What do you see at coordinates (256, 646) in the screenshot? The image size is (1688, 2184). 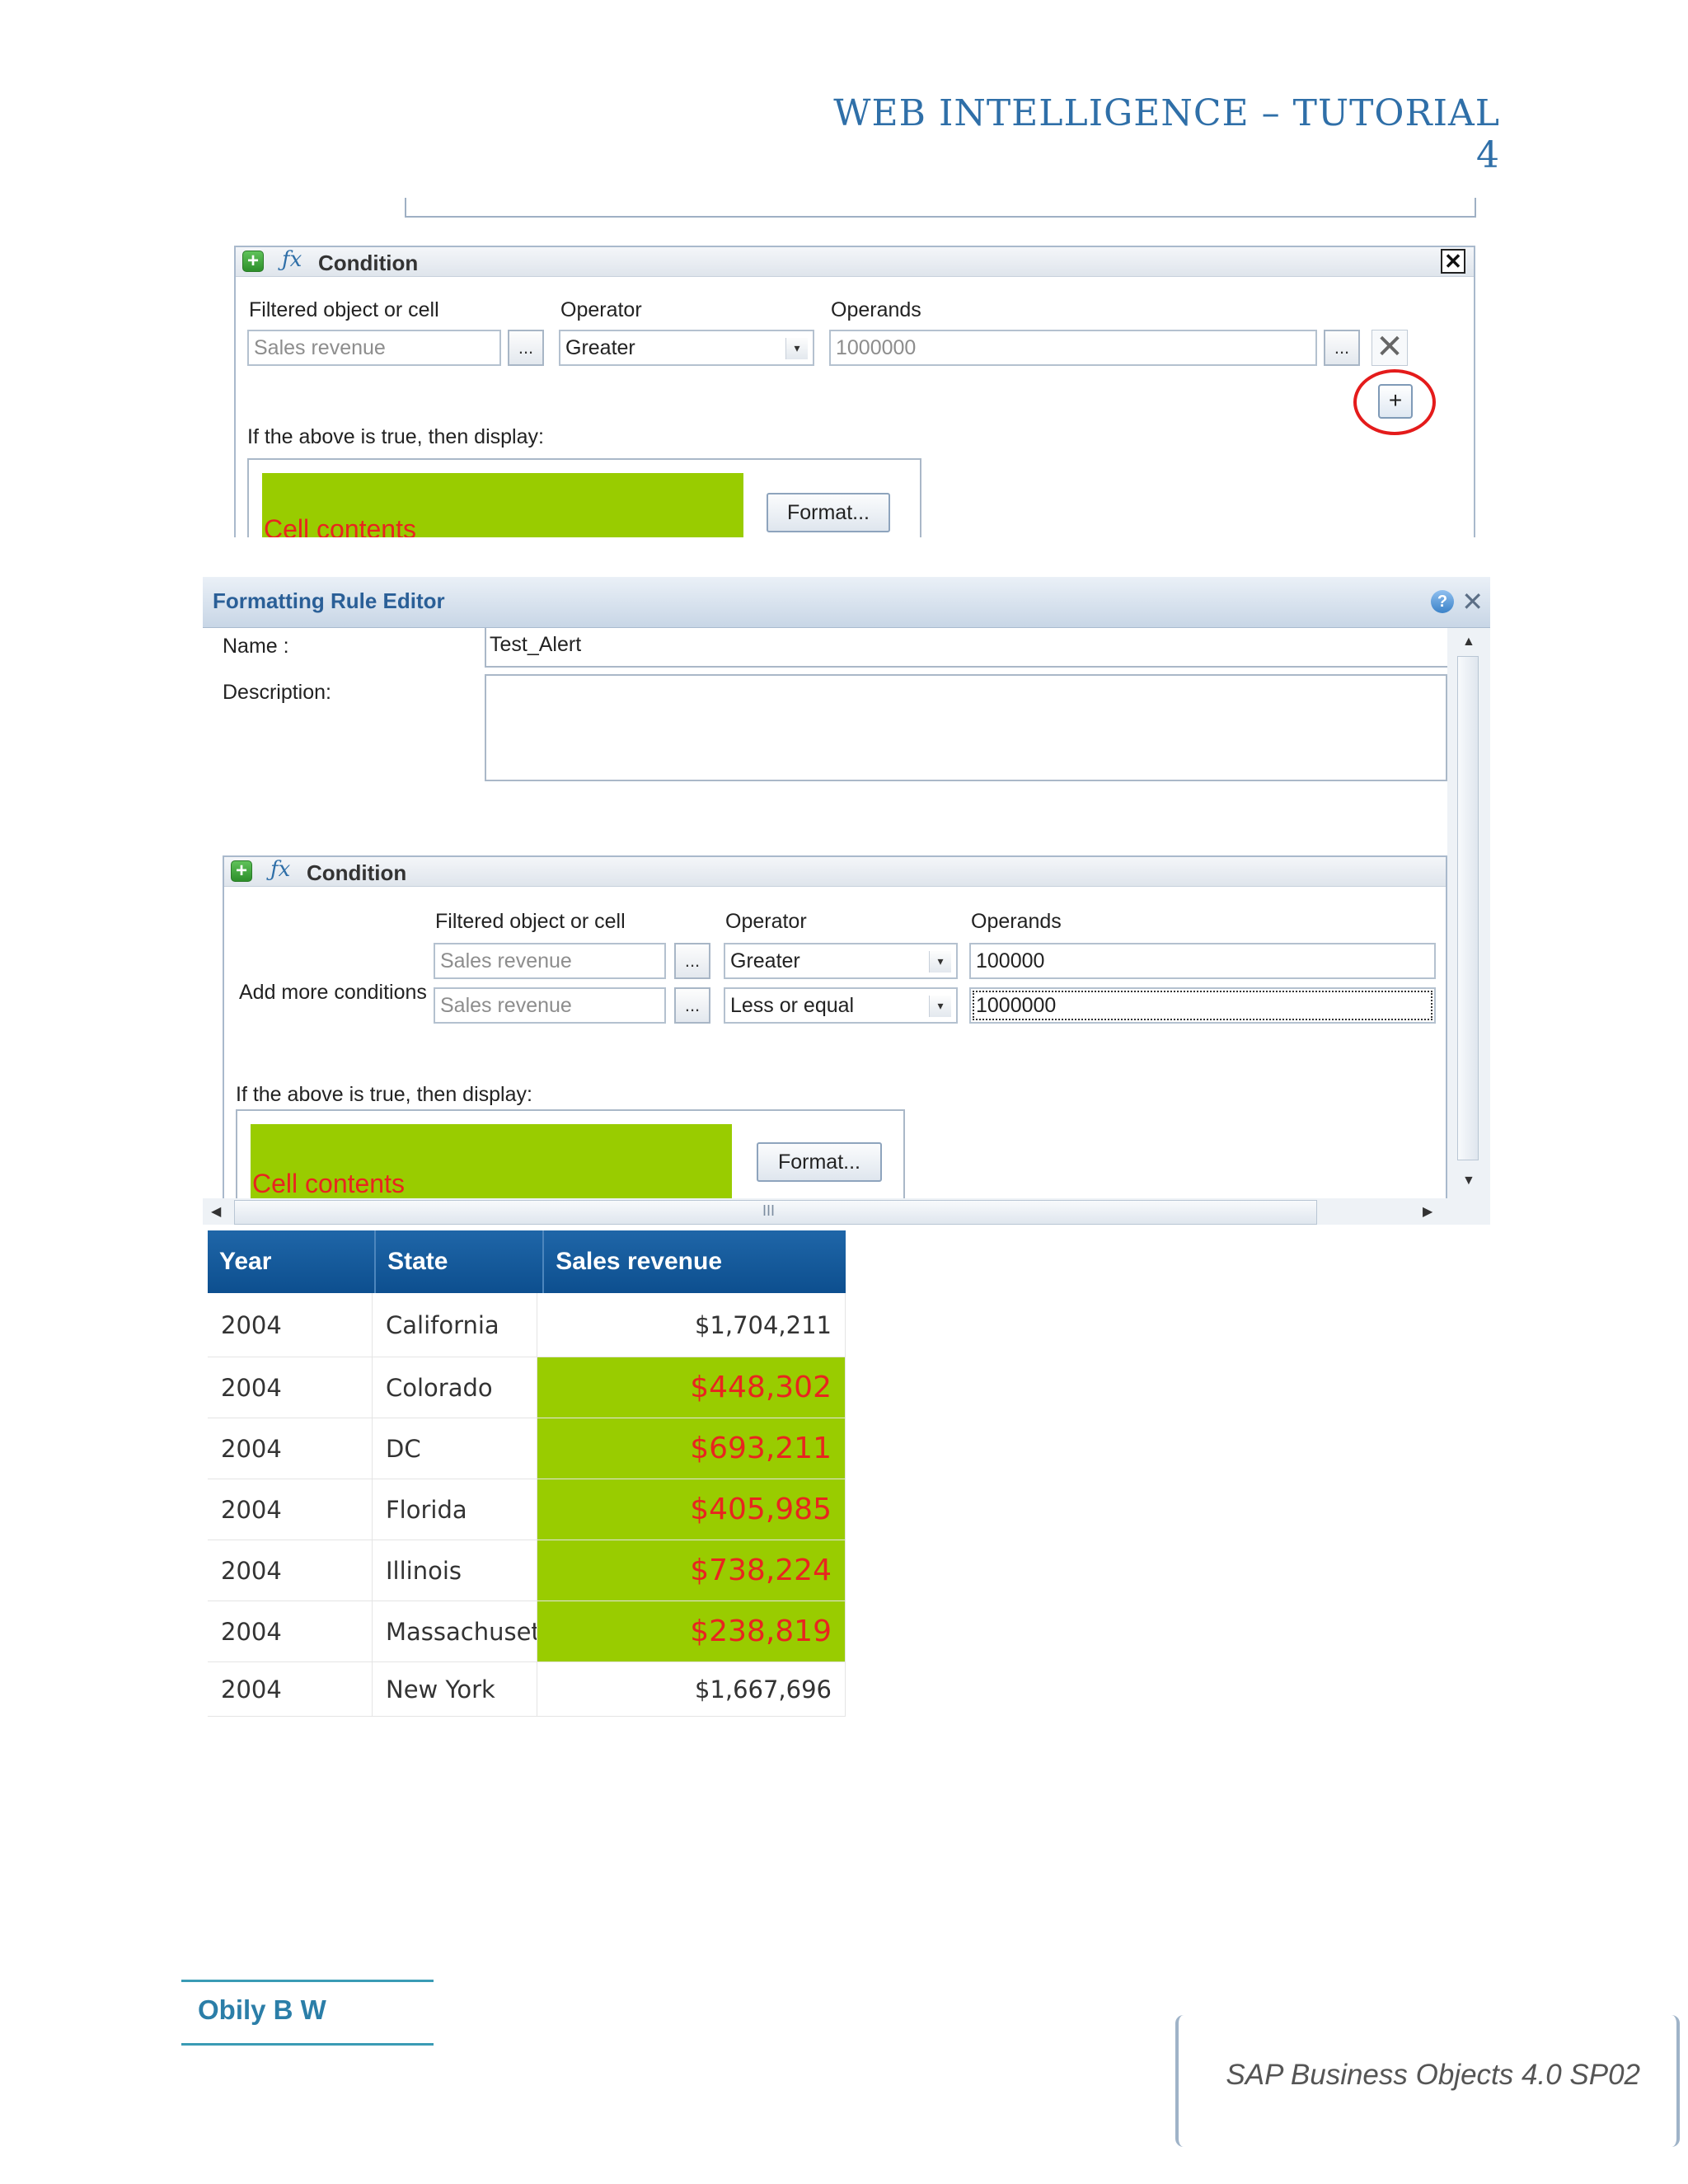 I see `name-label: Name :` at bounding box center [256, 646].